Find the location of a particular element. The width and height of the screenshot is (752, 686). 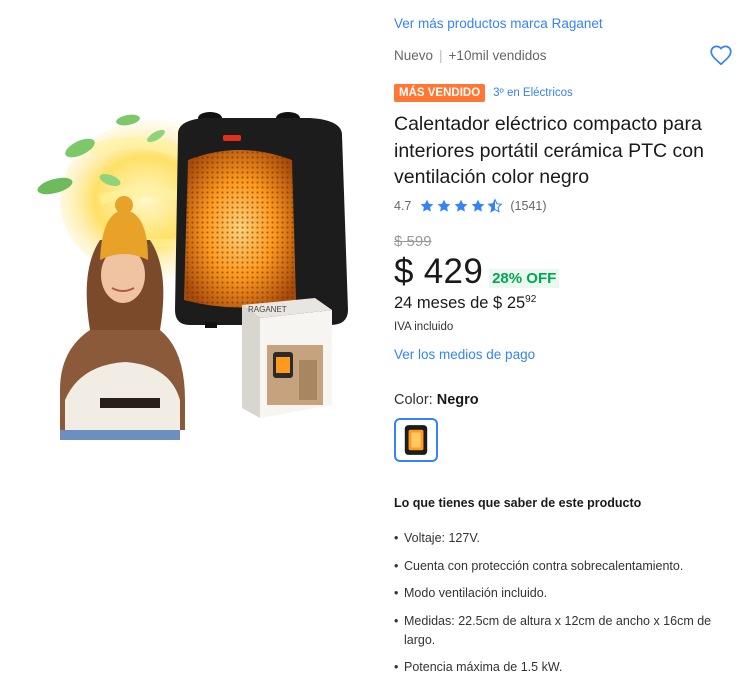

rating-row: 4.7 (1541) is located at coordinates (470, 206).